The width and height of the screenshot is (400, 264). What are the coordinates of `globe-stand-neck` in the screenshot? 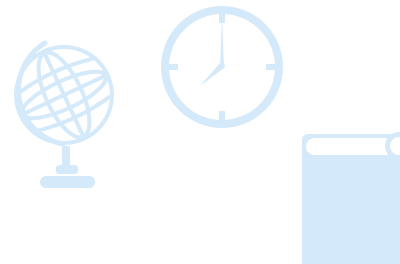 It's located at (66, 157).